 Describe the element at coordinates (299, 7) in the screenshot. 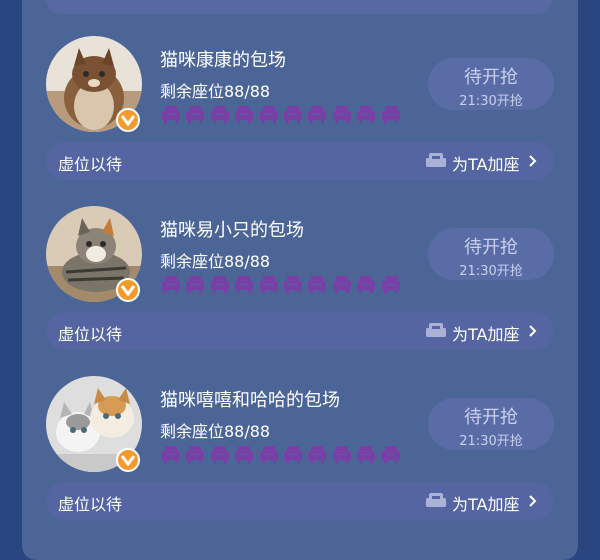

I see `previous-card-bar` at that location.